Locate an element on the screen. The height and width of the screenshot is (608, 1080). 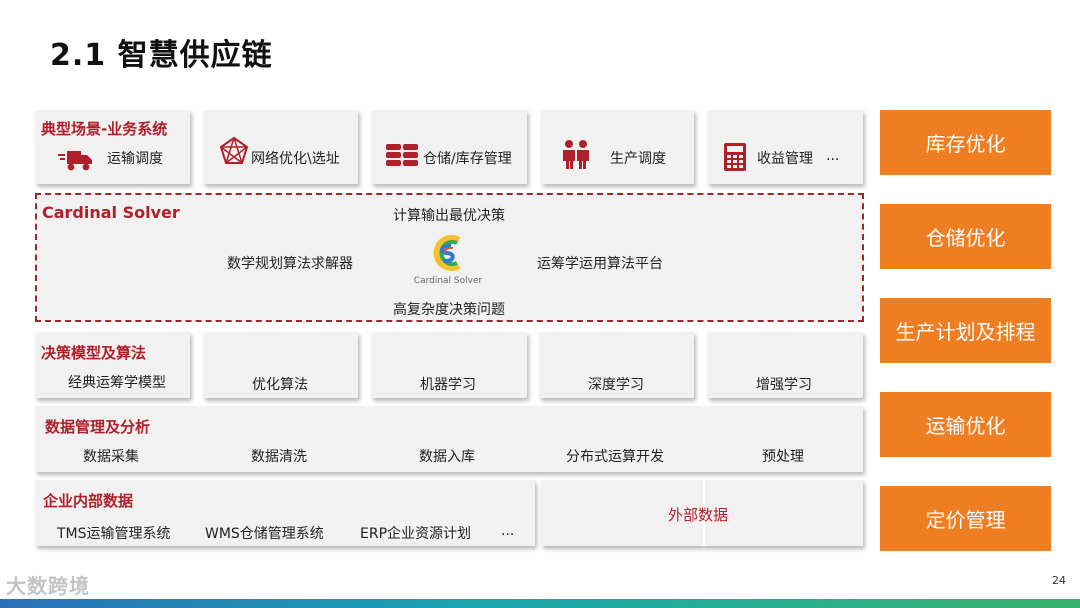
solver-right-text: 运筹学运用算法平台 is located at coordinates (600, 264).